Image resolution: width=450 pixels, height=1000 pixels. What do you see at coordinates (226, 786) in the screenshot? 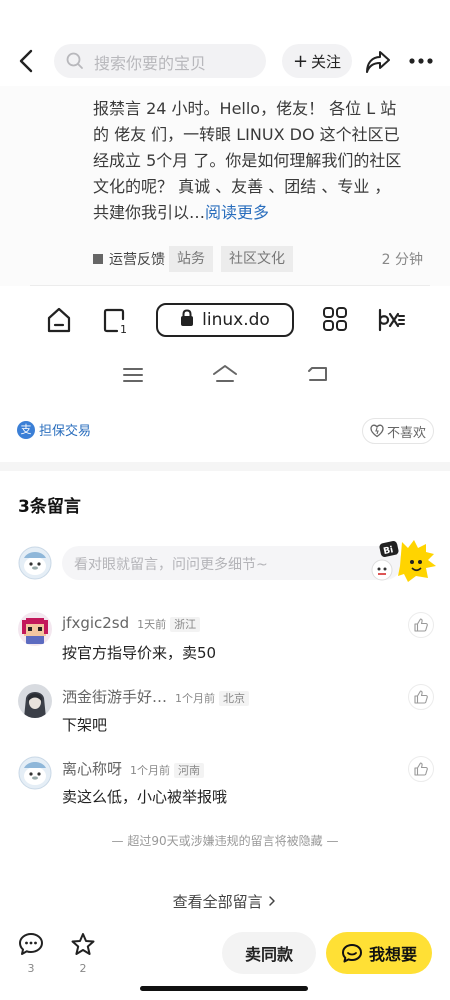
I see `comment-item: 离心称呀 1个月前 河南 卖这么低，小心被举报哦` at bounding box center [226, 786].